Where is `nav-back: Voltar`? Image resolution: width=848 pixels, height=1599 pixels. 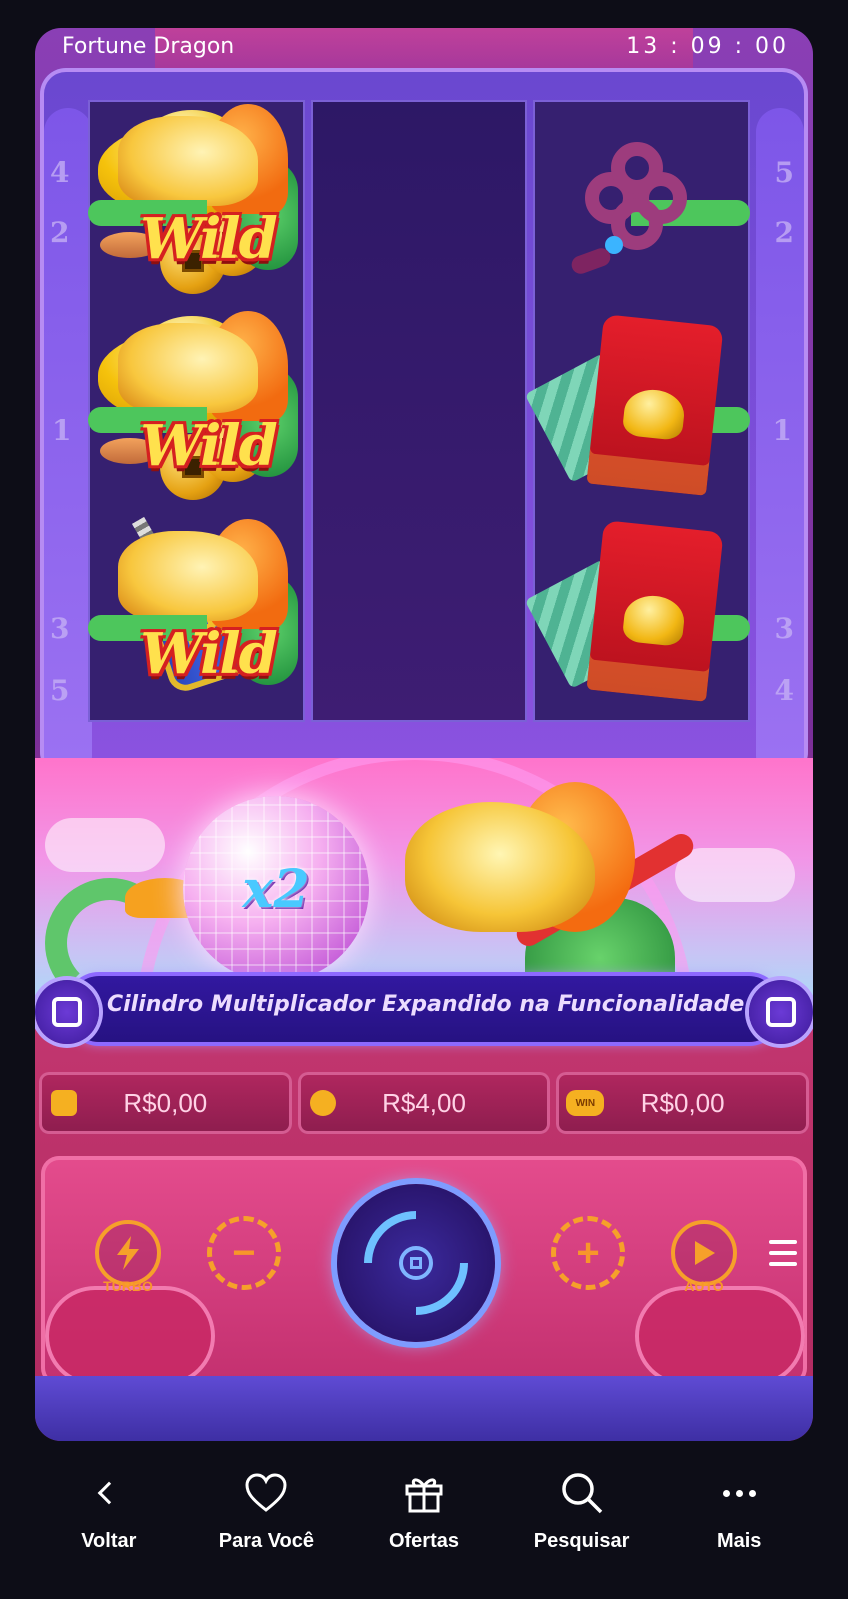 nav-back: Voltar is located at coordinates (109, 1529).